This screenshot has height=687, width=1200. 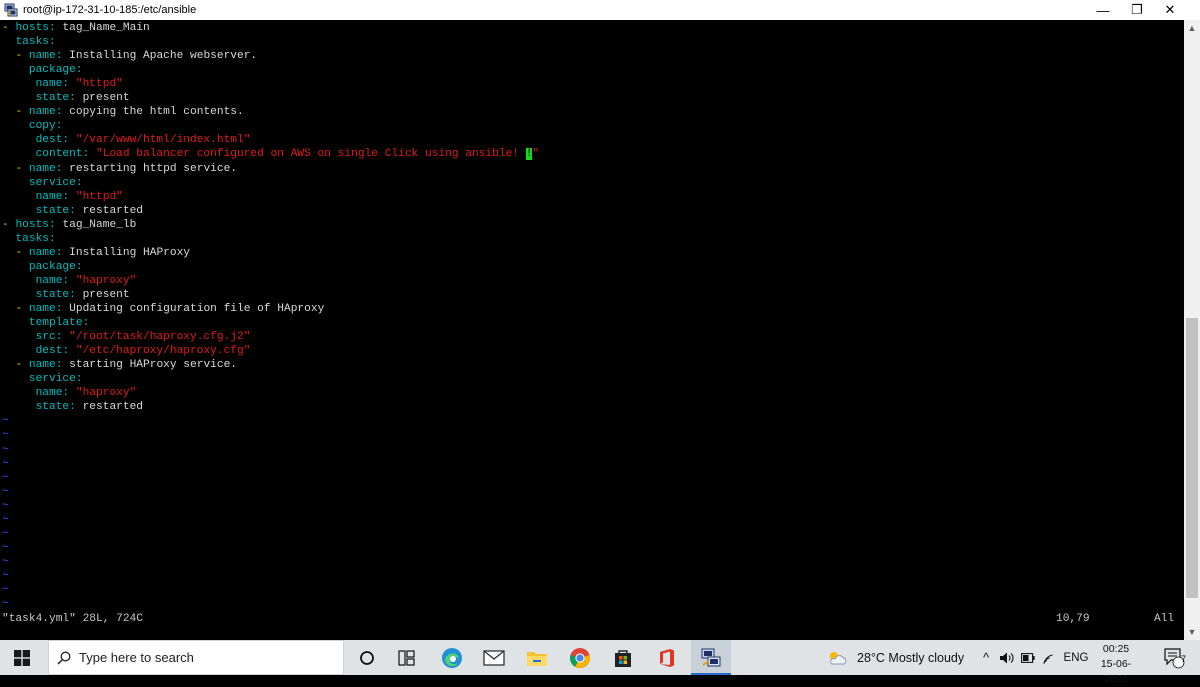 I want to click on task-view-icon, so click(x=406, y=657).